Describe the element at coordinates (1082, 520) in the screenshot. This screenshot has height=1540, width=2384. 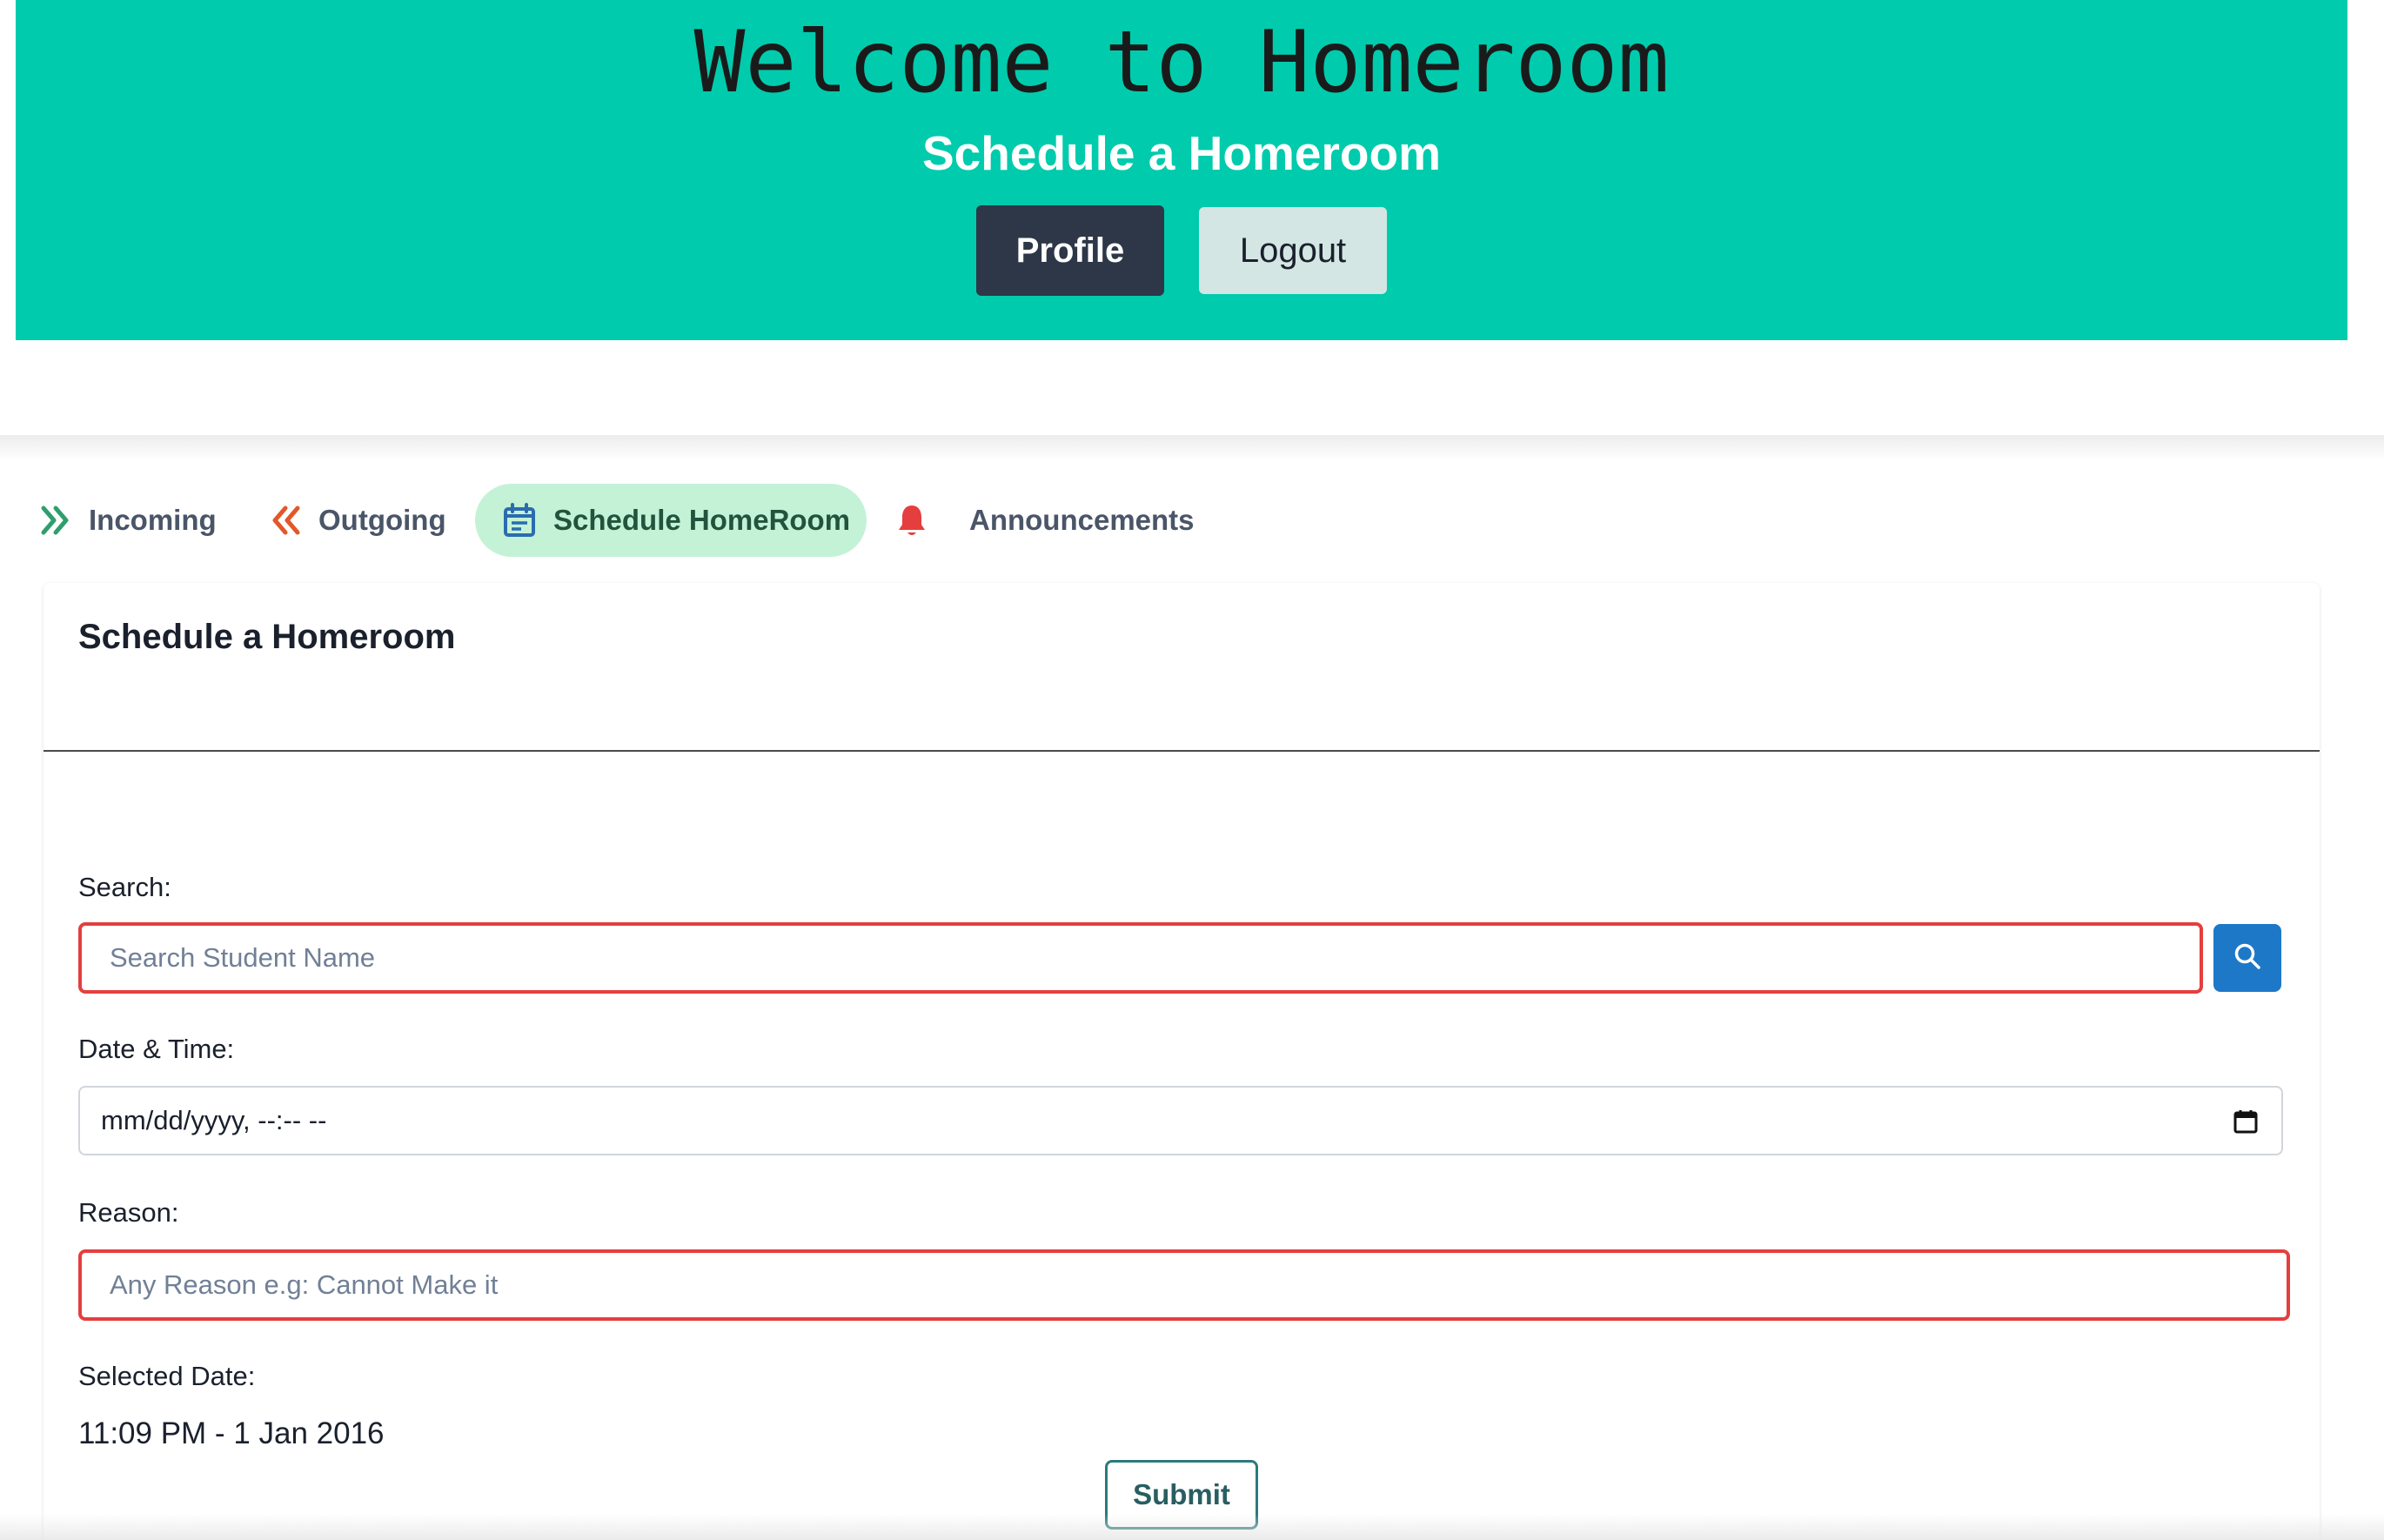
I see `tab-announcements-label: Announcements` at that location.